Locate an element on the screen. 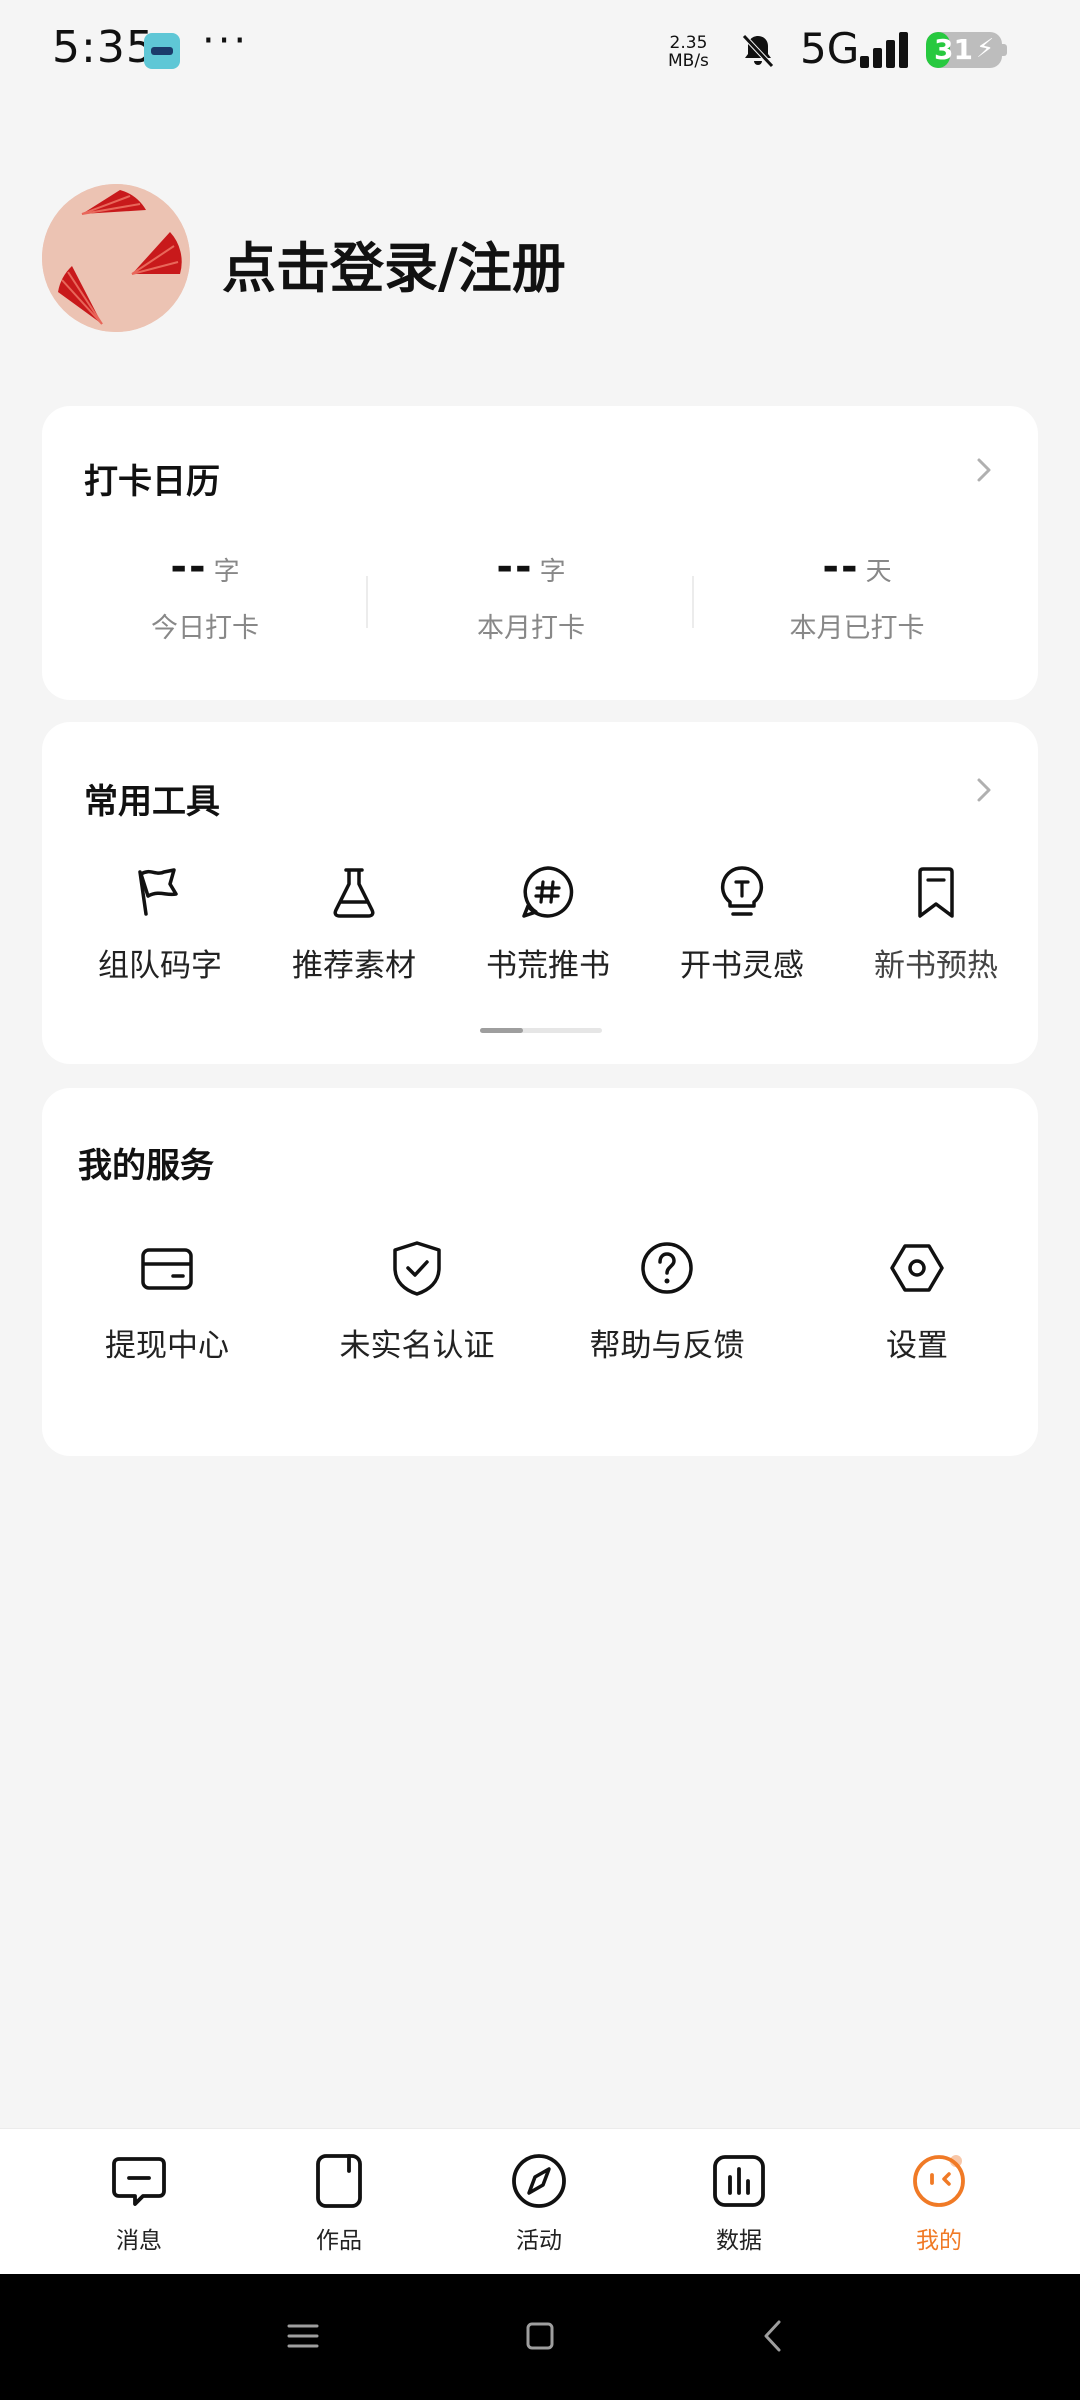 The image size is (1080, 2400). stat-label: 本月打卡 is located at coordinates (531, 628).